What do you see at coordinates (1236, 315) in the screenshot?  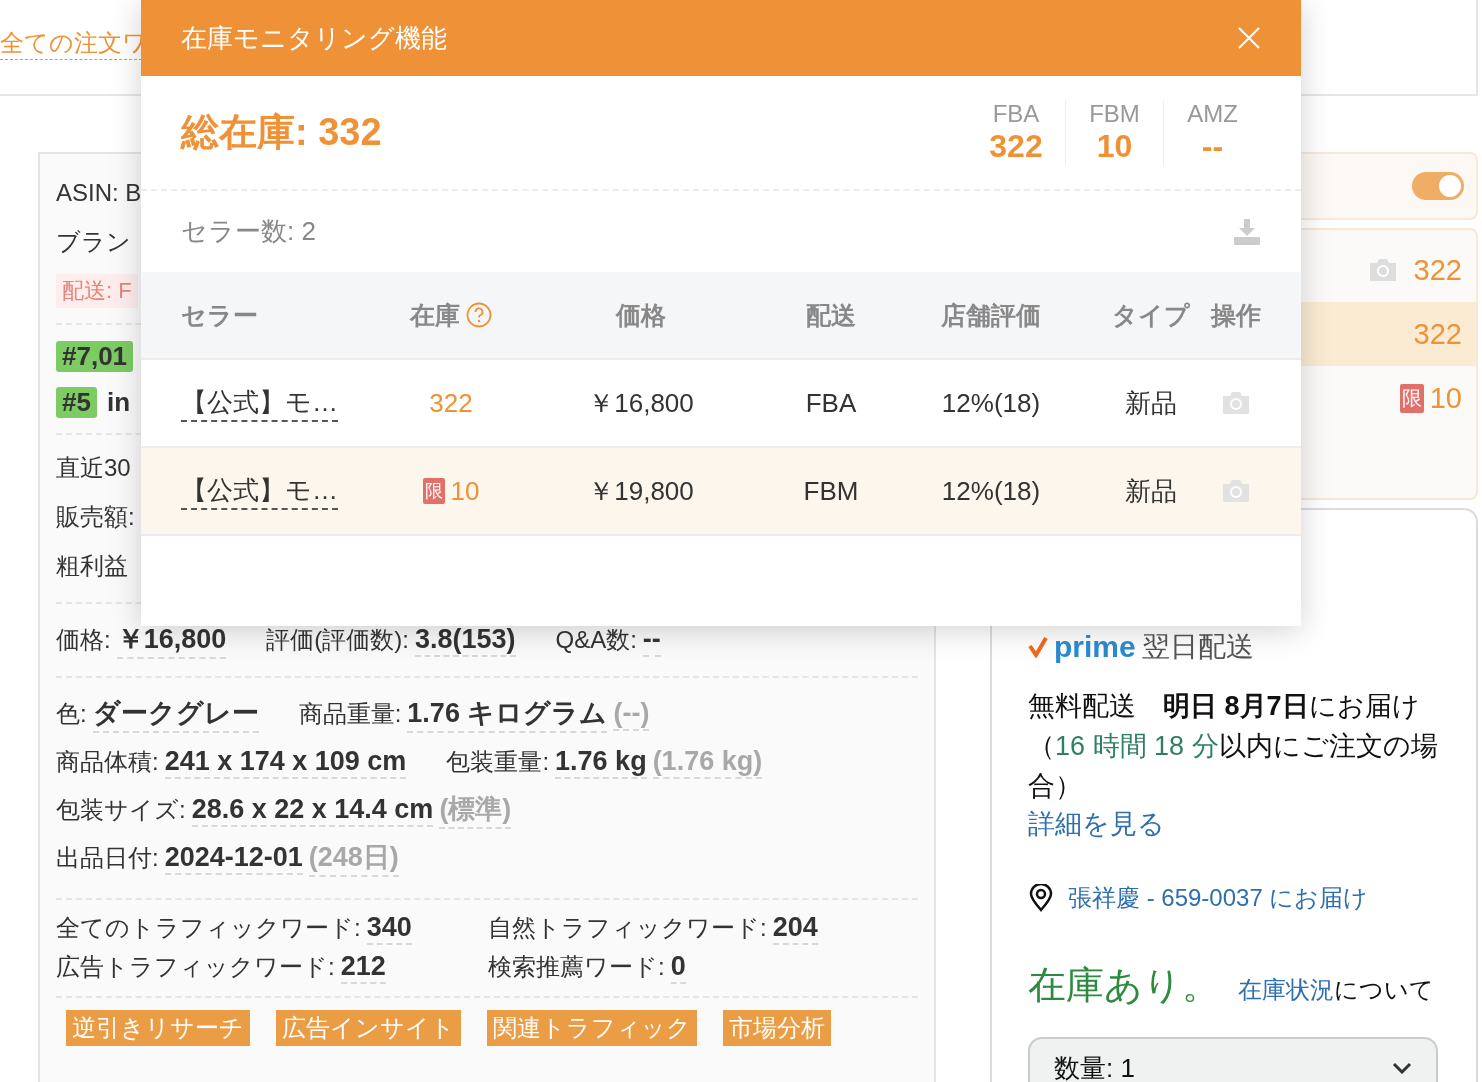 I see `column-header: 操作` at bounding box center [1236, 315].